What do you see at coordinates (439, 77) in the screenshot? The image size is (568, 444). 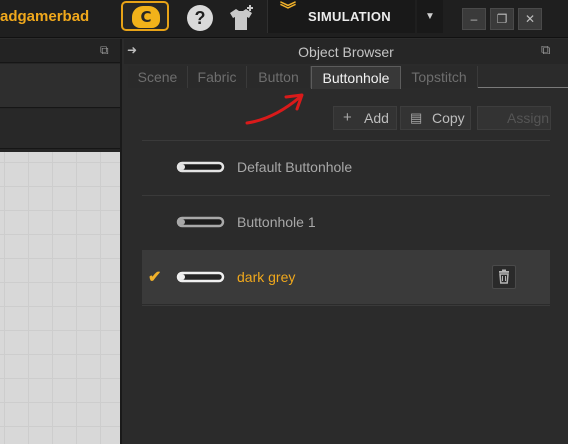 I see `tab-topstitch: Topstitch` at bounding box center [439, 77].